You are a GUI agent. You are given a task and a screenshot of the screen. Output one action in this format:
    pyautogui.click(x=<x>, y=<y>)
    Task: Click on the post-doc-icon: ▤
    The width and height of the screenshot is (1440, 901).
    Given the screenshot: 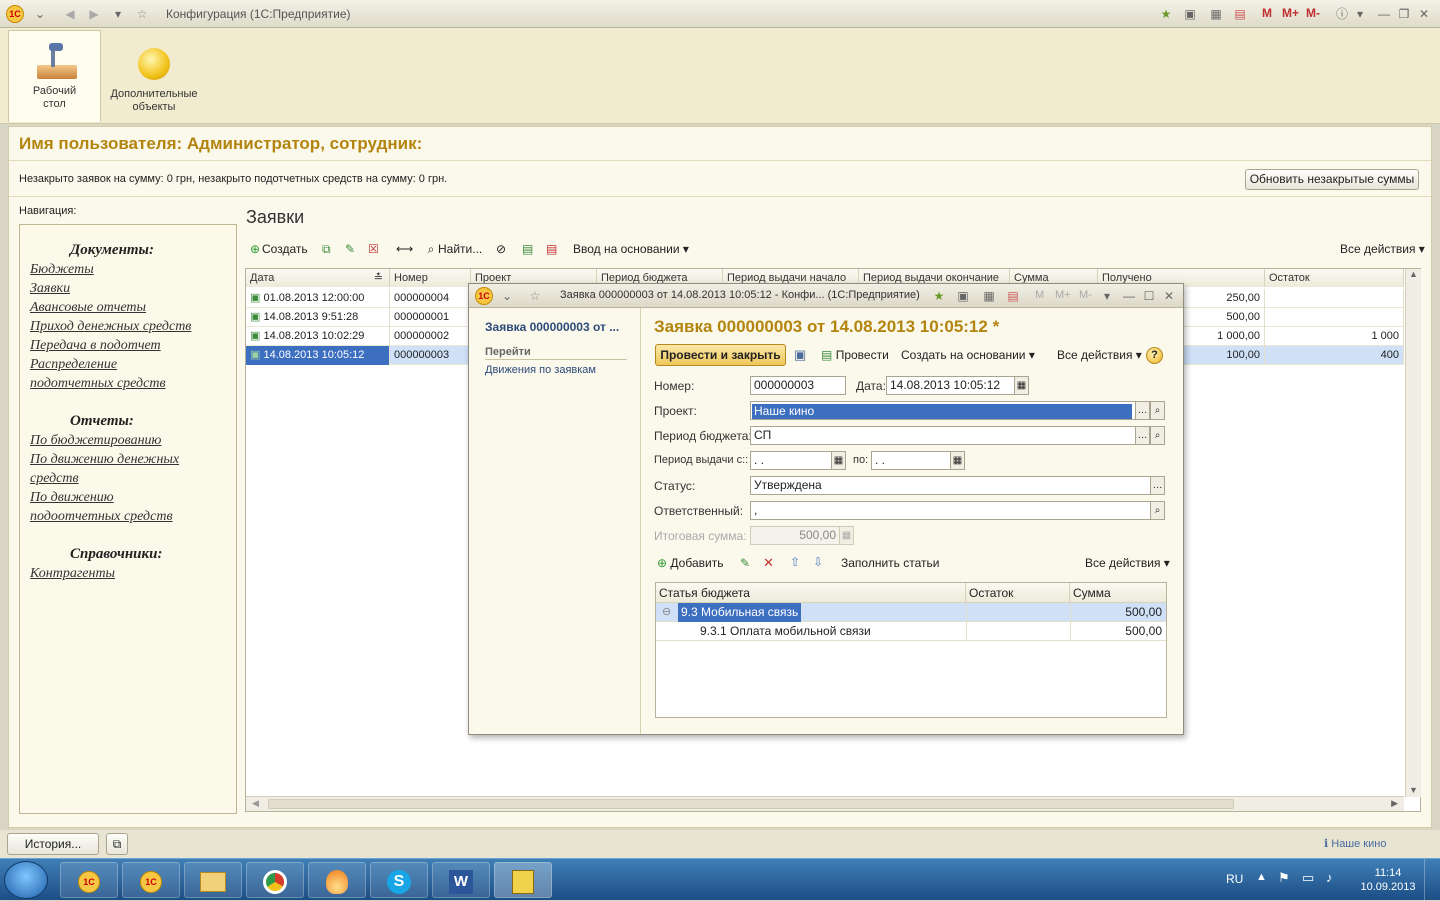 What is the action you would take?
    pyautogui.click(x=527, y=249)
    